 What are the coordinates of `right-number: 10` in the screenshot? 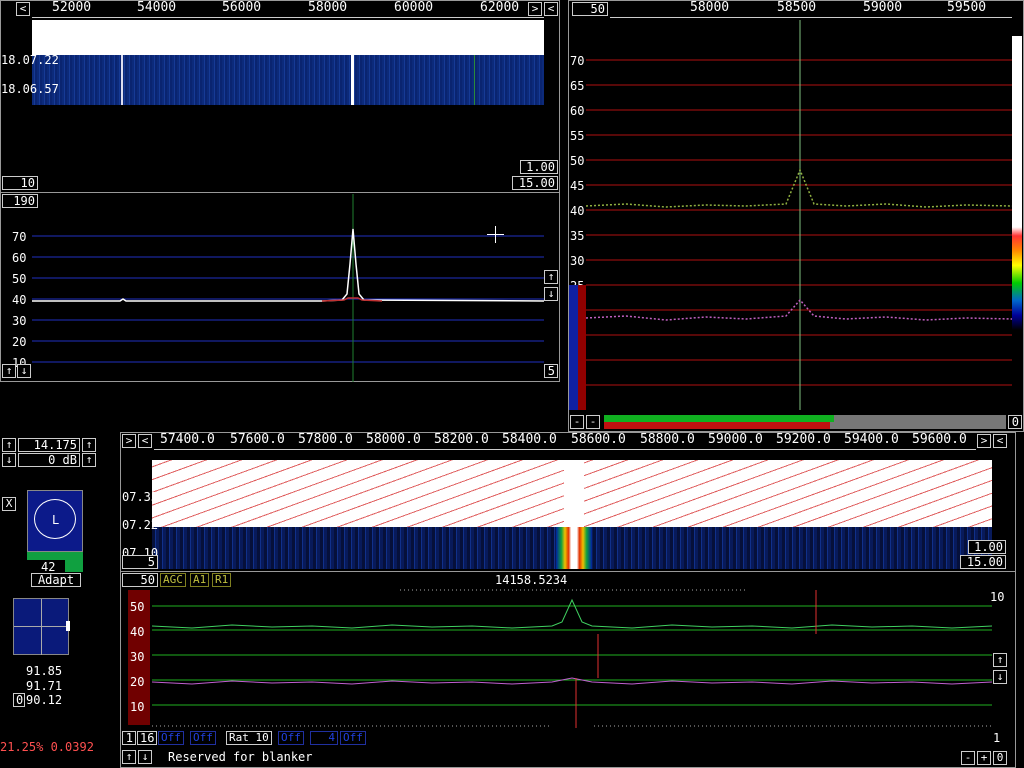 It's located at (997, 597).